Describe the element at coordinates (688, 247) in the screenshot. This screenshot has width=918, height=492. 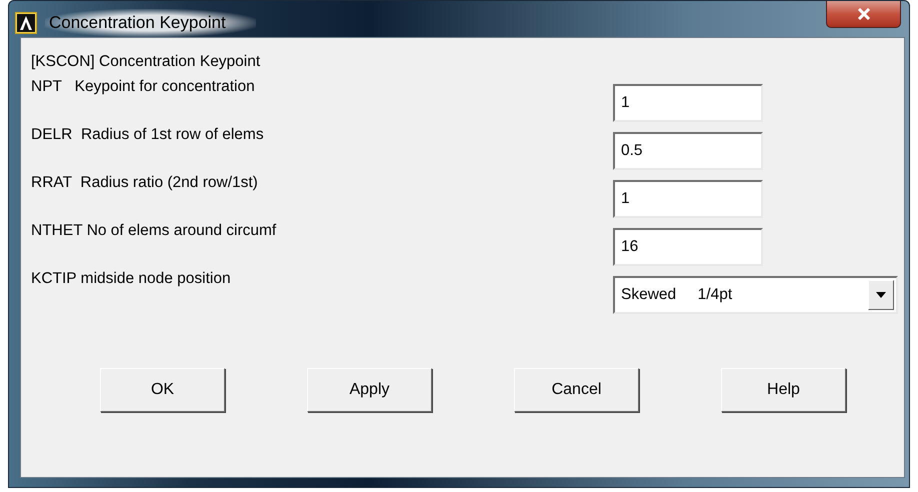
I see `input-field: 16` at that location.